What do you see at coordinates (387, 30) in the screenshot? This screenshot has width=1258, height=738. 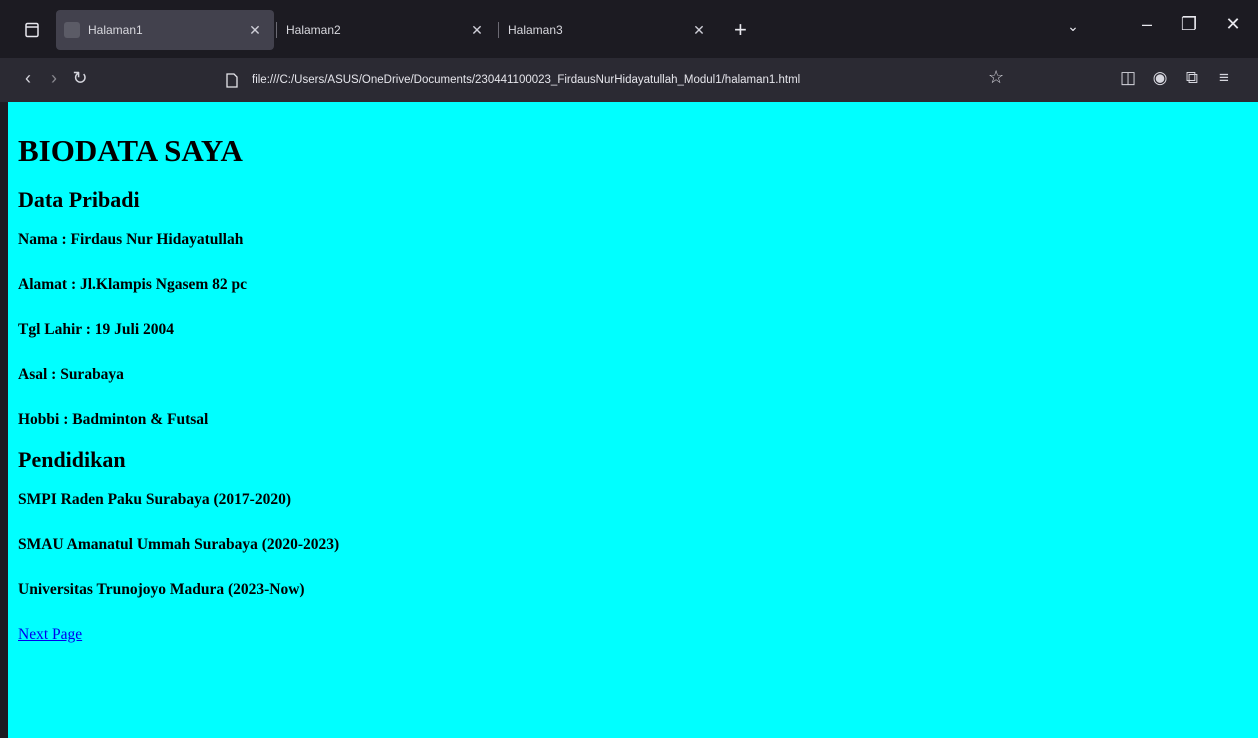 I see `tab-halaman2: Halaman2 ✕` at bounding box center [387, 30].